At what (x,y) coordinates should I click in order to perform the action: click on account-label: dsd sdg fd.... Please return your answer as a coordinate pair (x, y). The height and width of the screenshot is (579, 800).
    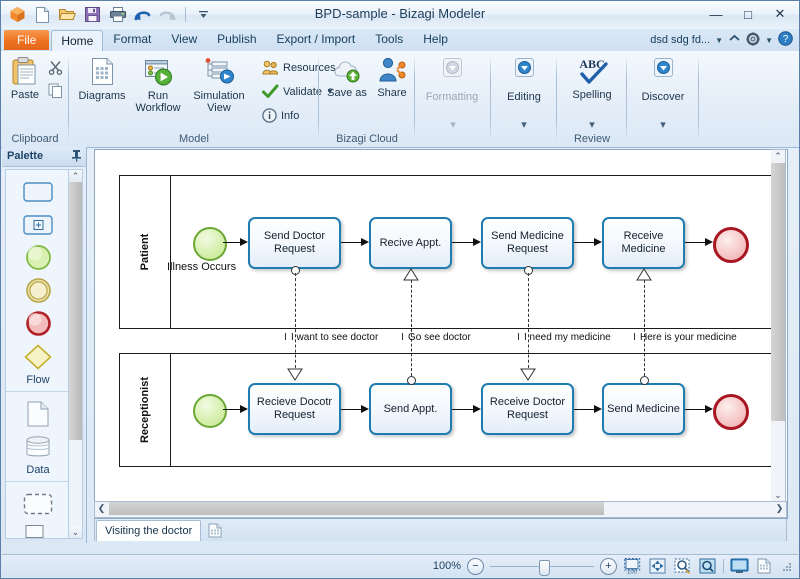
    Looking at the image, I should click on (680, 40).